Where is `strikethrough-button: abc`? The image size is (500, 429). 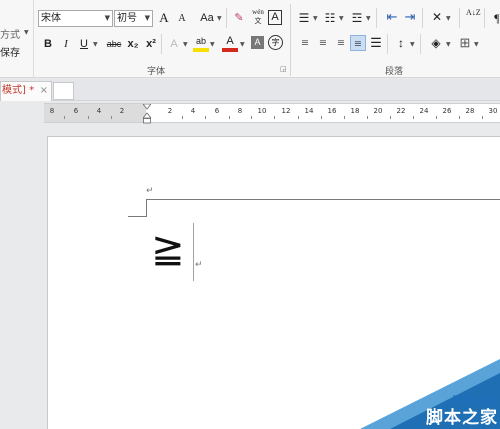
strikethrough-button: abc is located at coordinates (114, 44).